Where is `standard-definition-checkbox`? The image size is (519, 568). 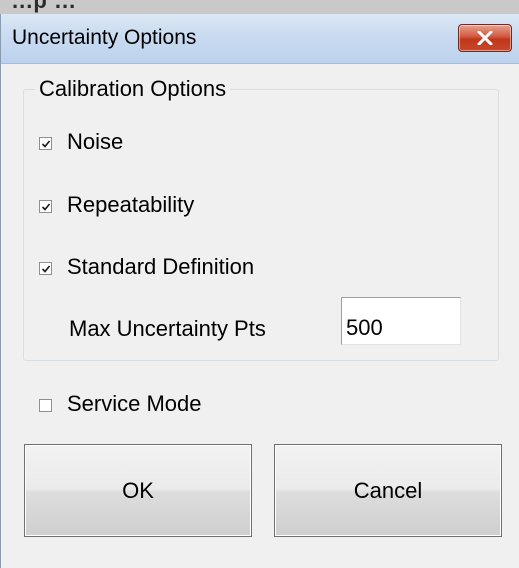
standard-definition-checkbox is located at coordinates (45, 268).